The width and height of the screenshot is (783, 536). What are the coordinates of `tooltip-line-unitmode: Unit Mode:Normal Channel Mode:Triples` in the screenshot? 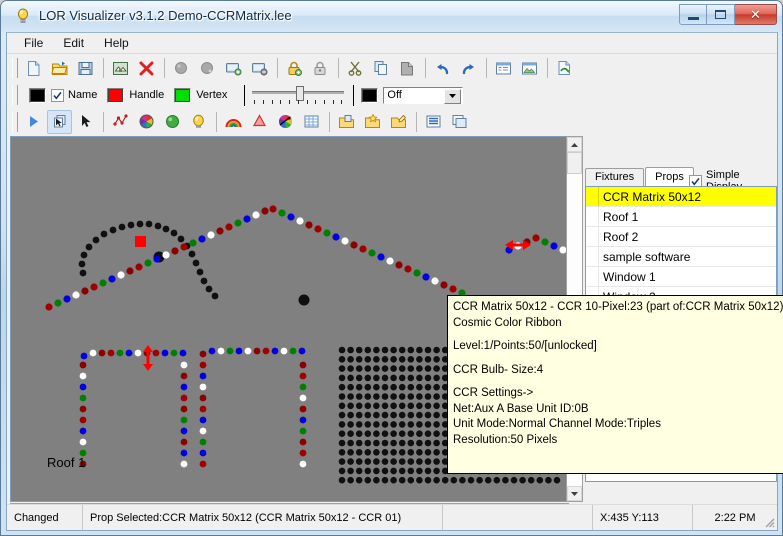 It's located at (557, 424).